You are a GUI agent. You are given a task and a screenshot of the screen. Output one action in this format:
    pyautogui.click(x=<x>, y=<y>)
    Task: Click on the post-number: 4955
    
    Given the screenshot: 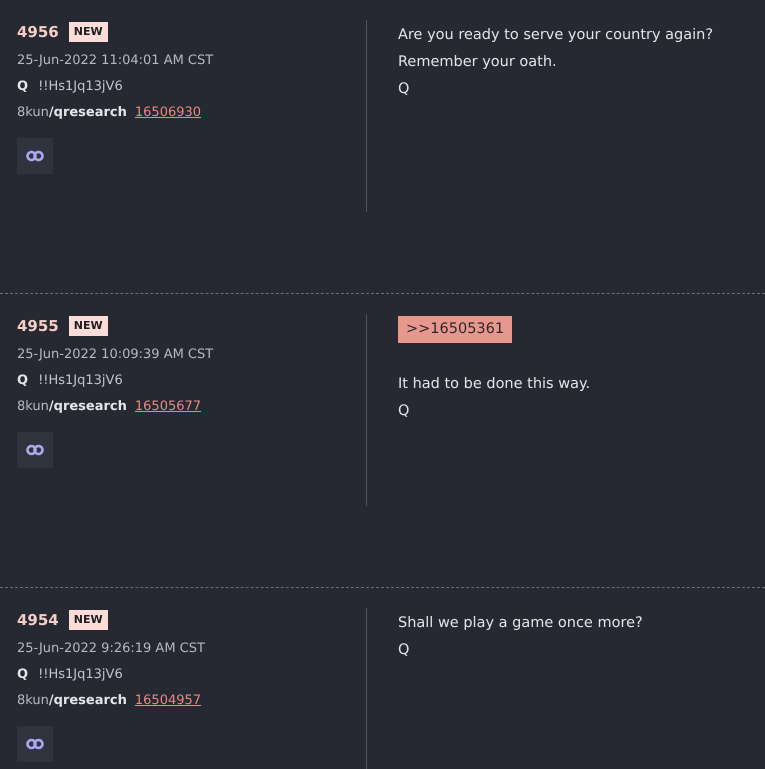 What is the action you would take?
    pyautogui.click(x=38, y=326)
    